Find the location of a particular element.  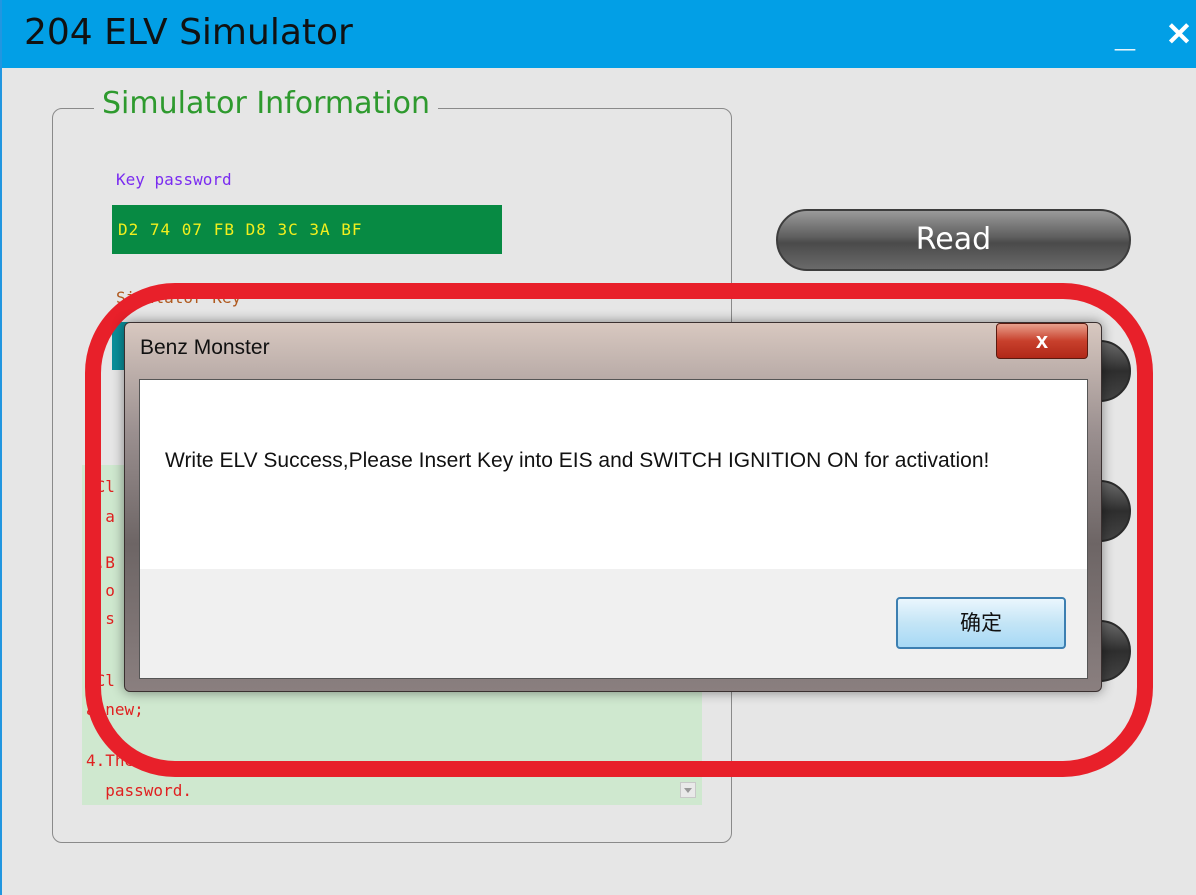

title-bar: 204 ELV Simulator _ ✕ is located at coordinates (599, 34).